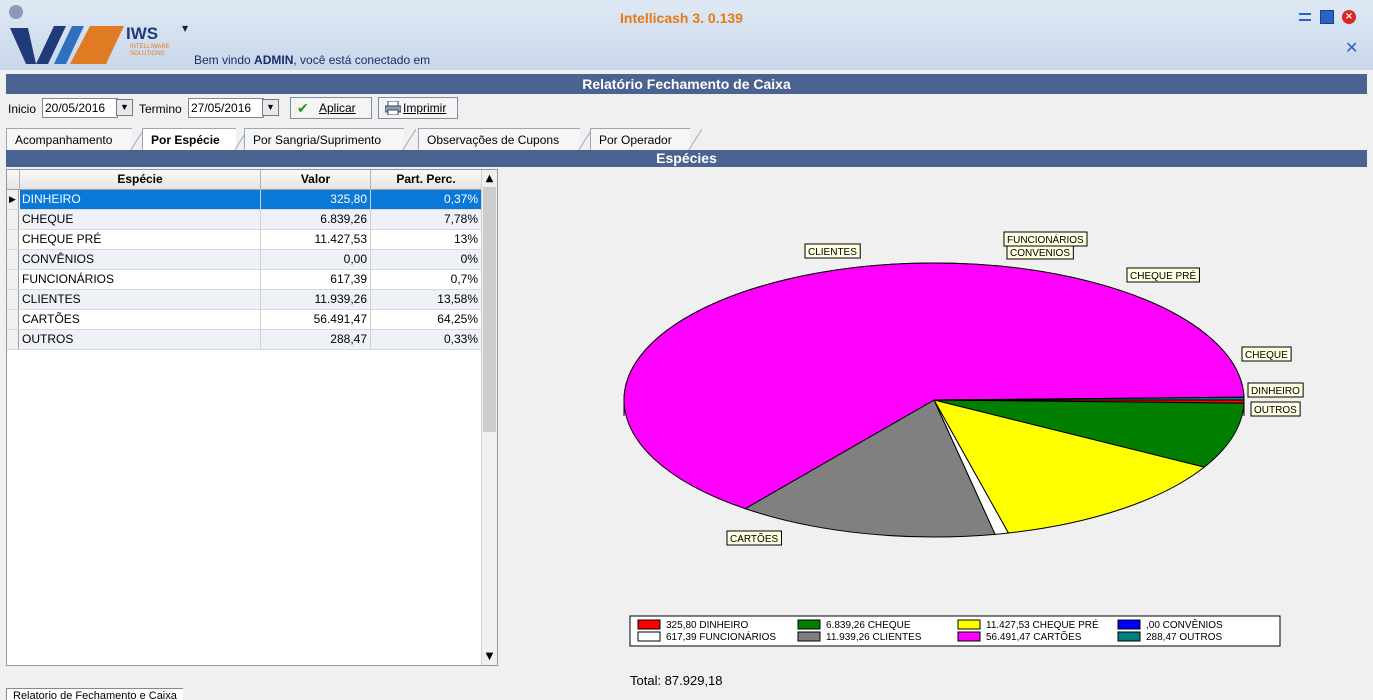 This screenshot has width=1373, height=700. I want to click on tab-por-especie: Por Espécie, so click(195, 139).